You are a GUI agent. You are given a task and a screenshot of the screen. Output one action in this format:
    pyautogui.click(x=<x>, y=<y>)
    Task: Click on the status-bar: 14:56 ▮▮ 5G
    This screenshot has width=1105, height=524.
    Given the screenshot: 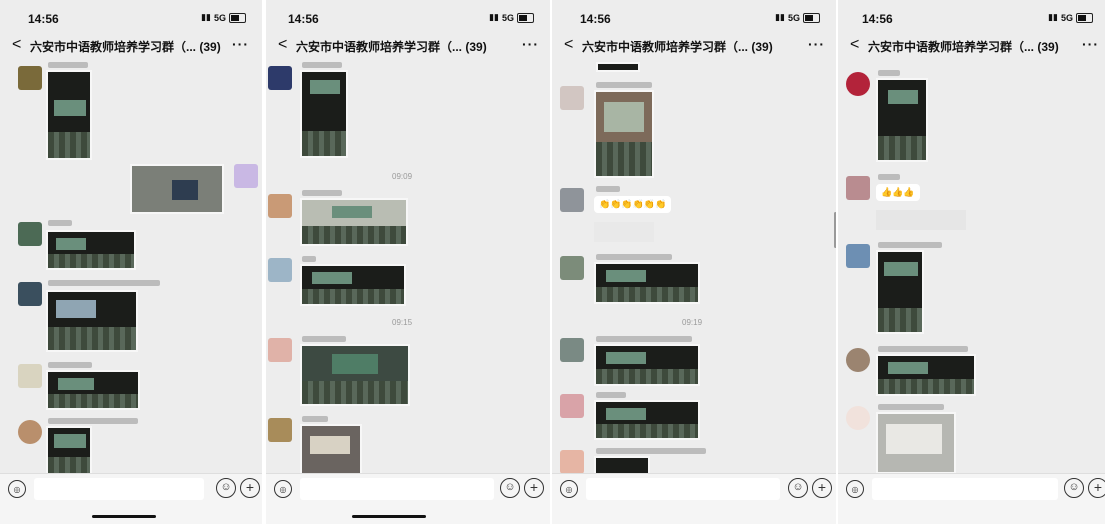 What is the action you would take?
    pyautogui.click(x=694, y=13)
    